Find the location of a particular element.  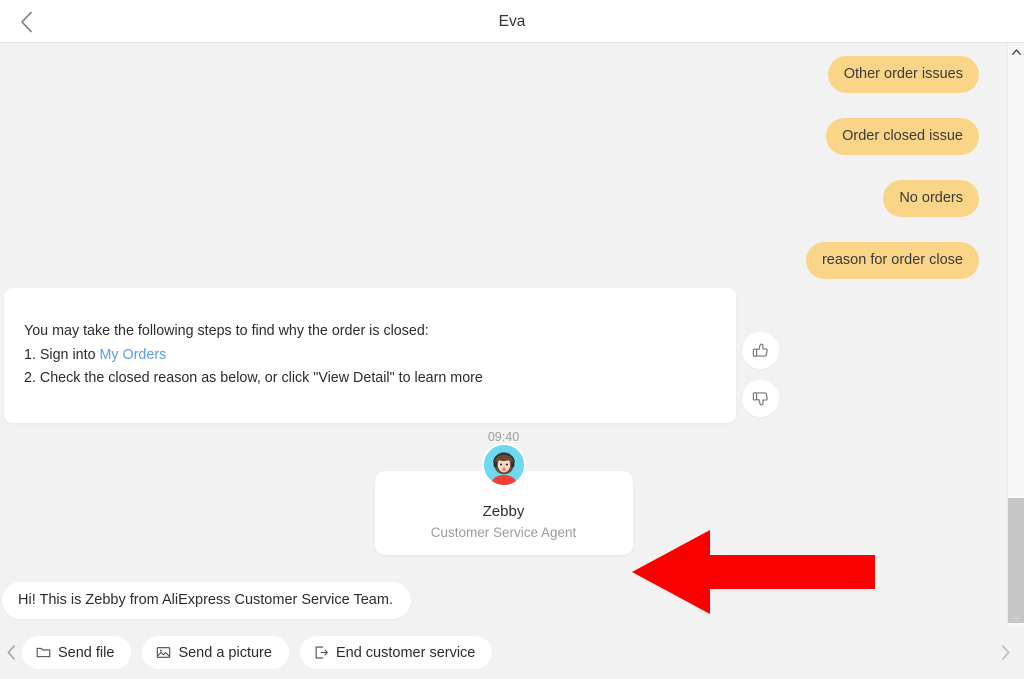

end-service-label: End customer service is located at coordinates (405, 652).